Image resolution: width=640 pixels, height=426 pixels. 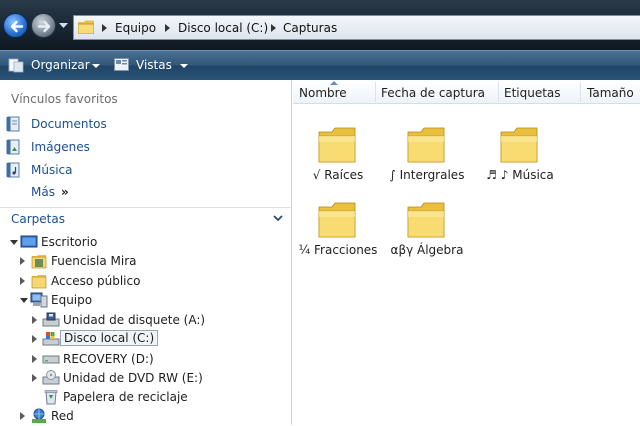 I want to click on more-links-label: Más, so click(x=43, y=192).